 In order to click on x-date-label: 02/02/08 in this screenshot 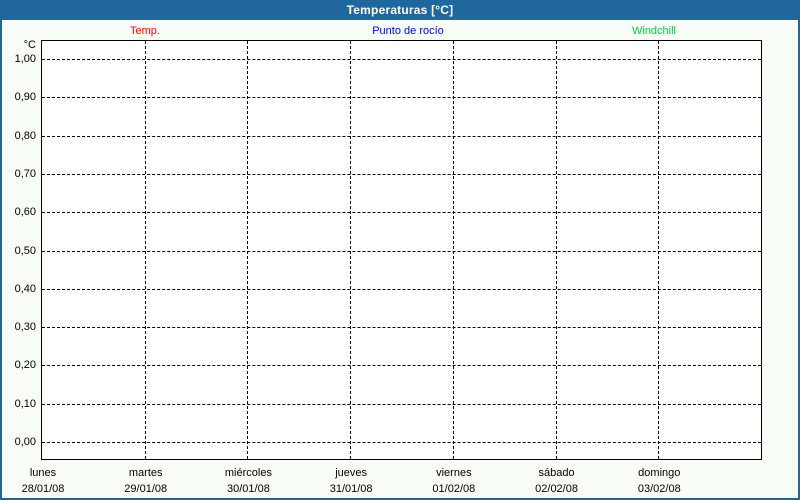, I will do `click(556, 489)`.